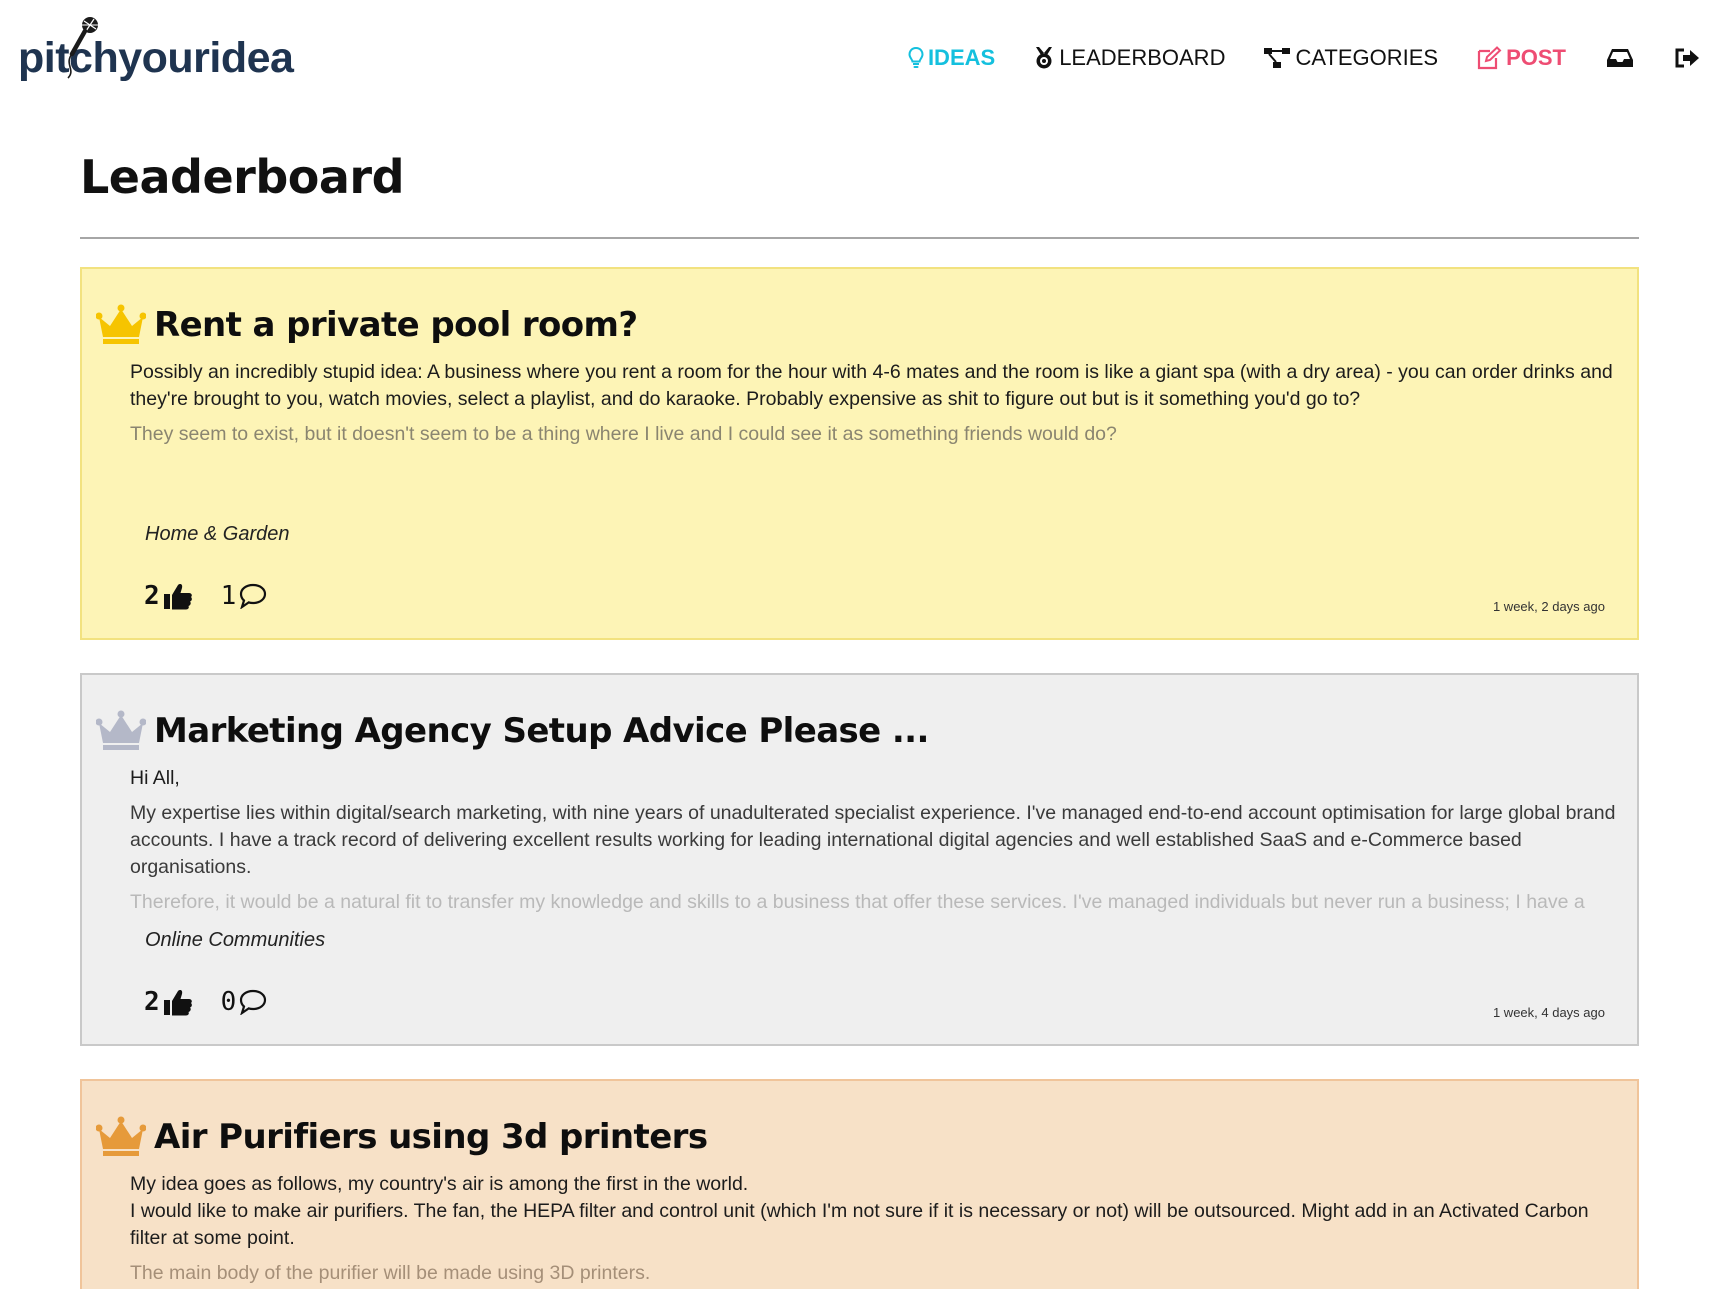 This screenshot has height=1289, width=1714. I want to click on sign-out-icon, so click(1687, 58).